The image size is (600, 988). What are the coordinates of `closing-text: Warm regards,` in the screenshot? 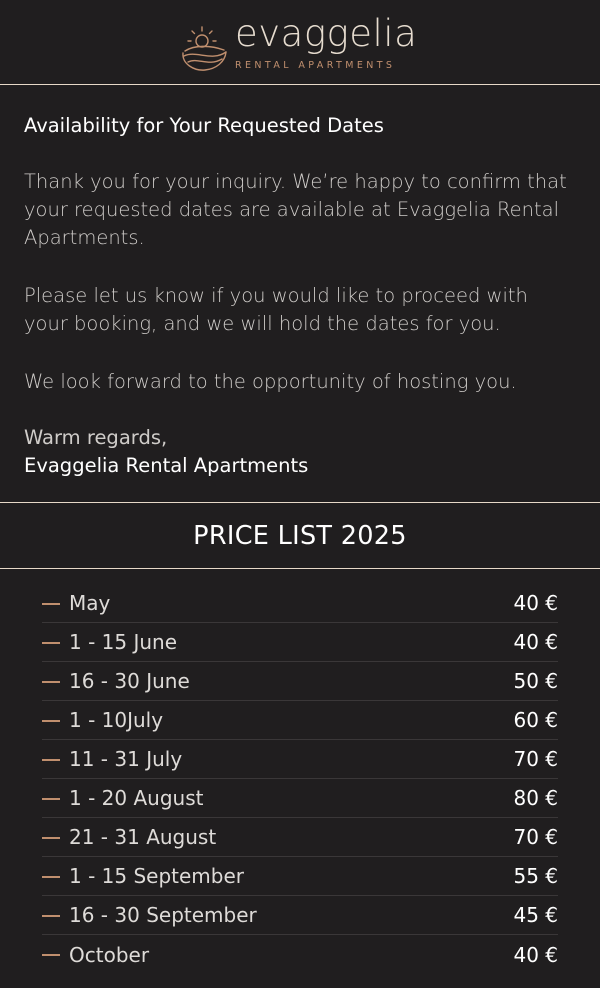 It's located at (96, 437).